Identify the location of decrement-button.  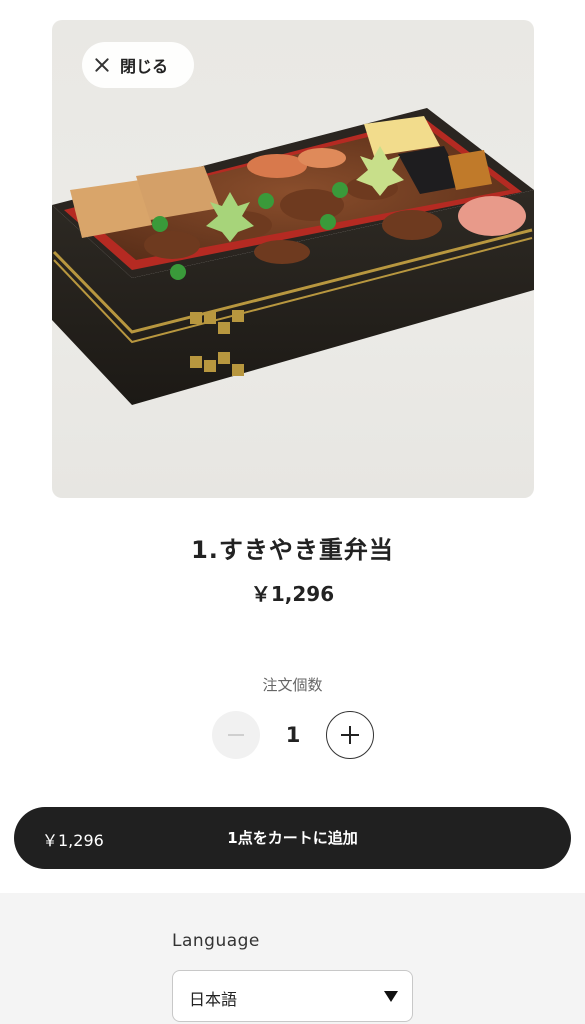
(236, 735).